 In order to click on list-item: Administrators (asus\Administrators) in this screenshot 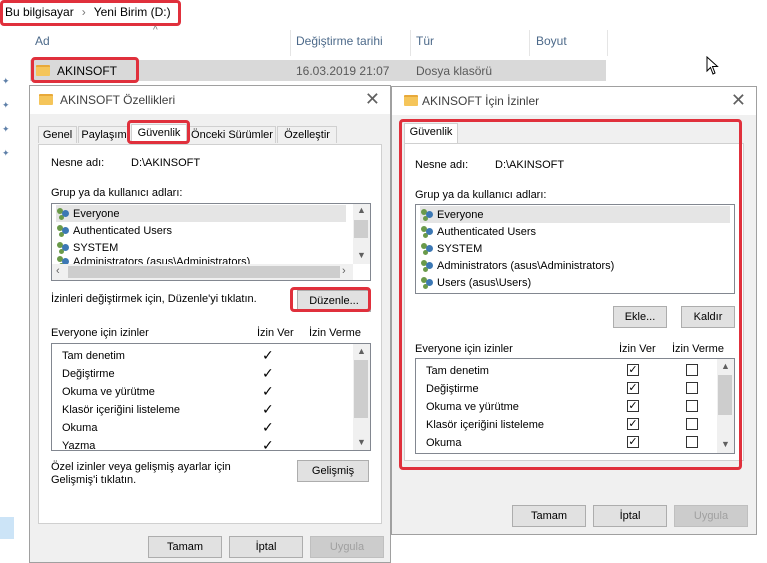, I will do `click(517, 265)`.